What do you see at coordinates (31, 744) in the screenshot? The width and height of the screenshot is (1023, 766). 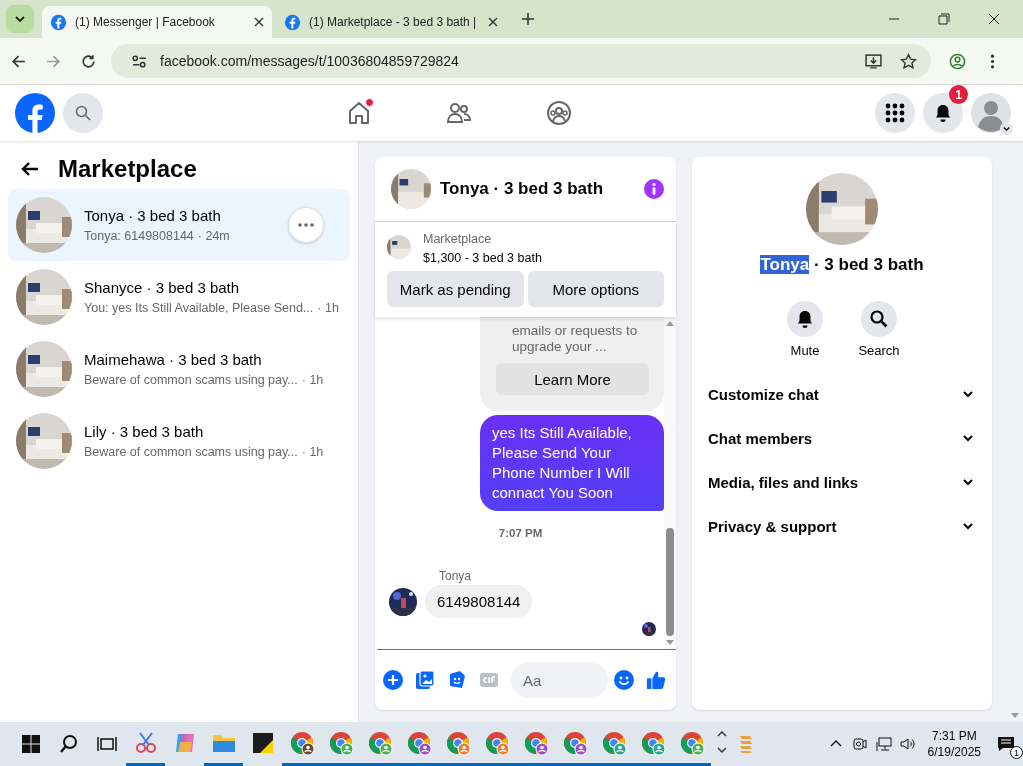 I see `start-icon` at bounding box center [31, 744].